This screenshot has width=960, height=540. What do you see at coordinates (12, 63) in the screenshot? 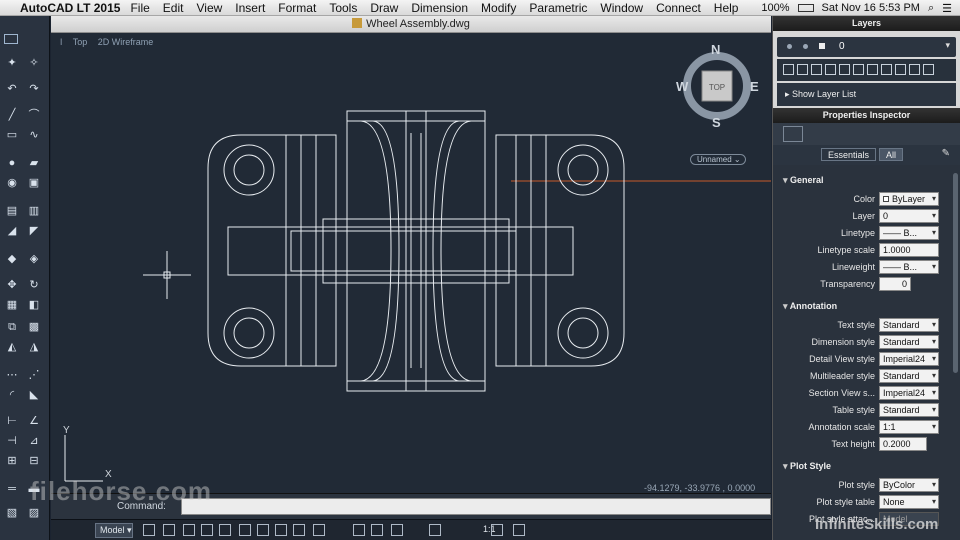
I see `point-icon: ✦` at bounding box center [12, 63].